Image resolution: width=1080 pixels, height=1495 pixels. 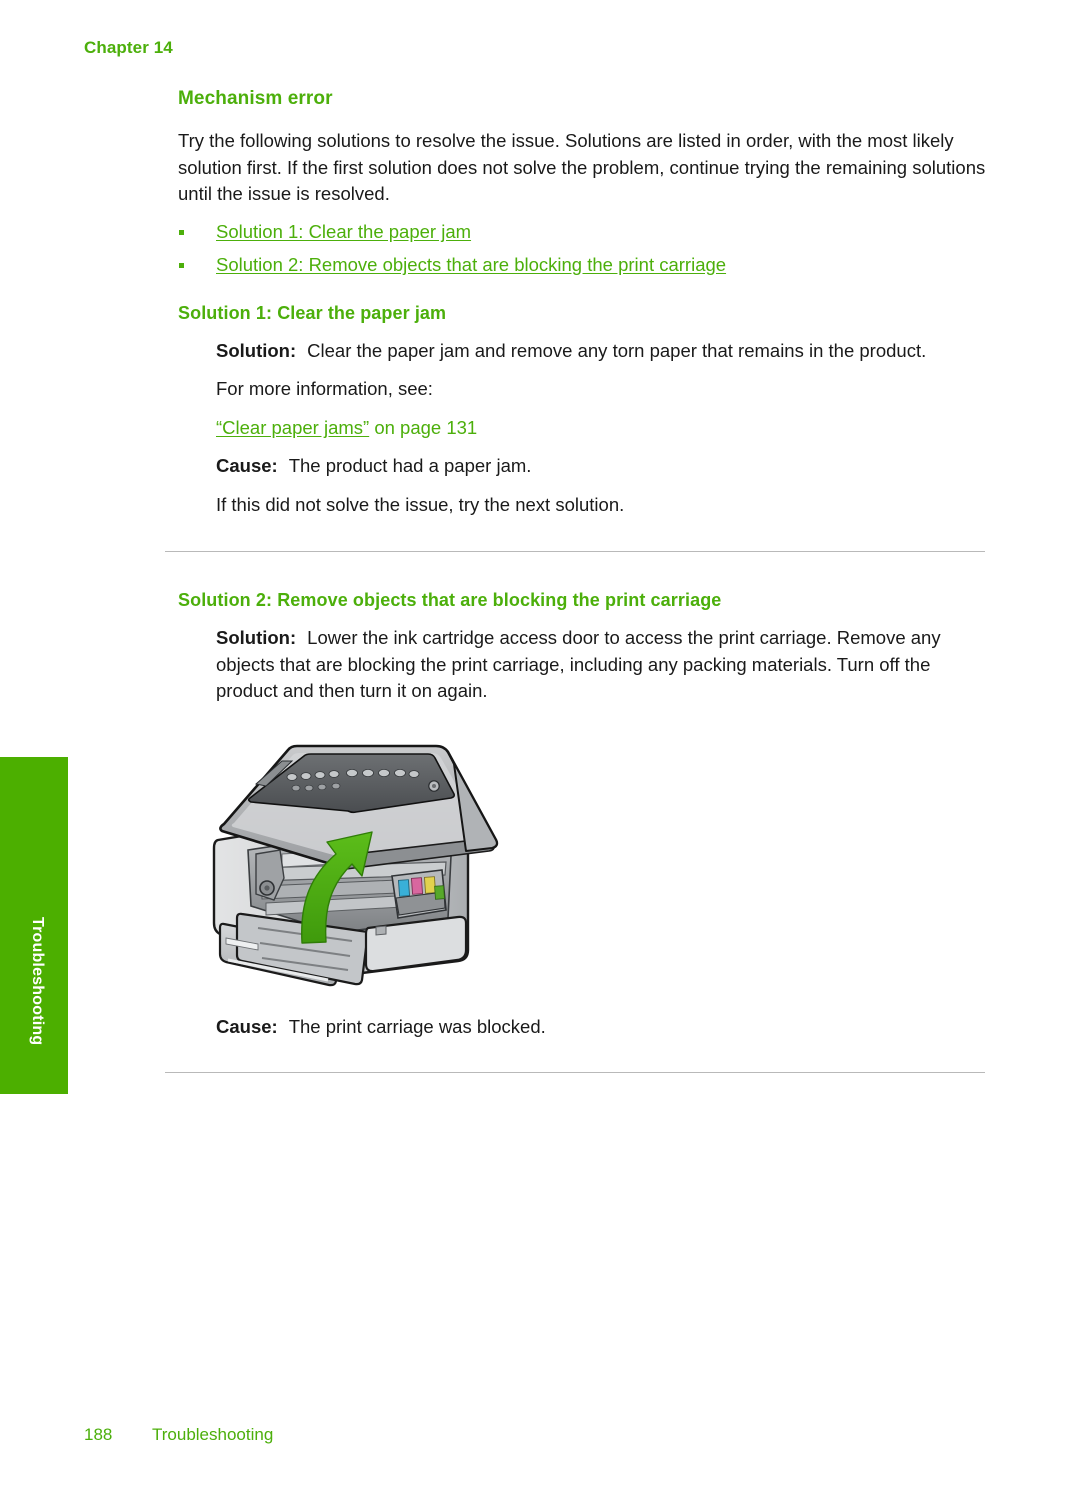 I want to click on solution-1-cause-paragraph: Cause: The product had a paper jam., so click(x=603, y=466).